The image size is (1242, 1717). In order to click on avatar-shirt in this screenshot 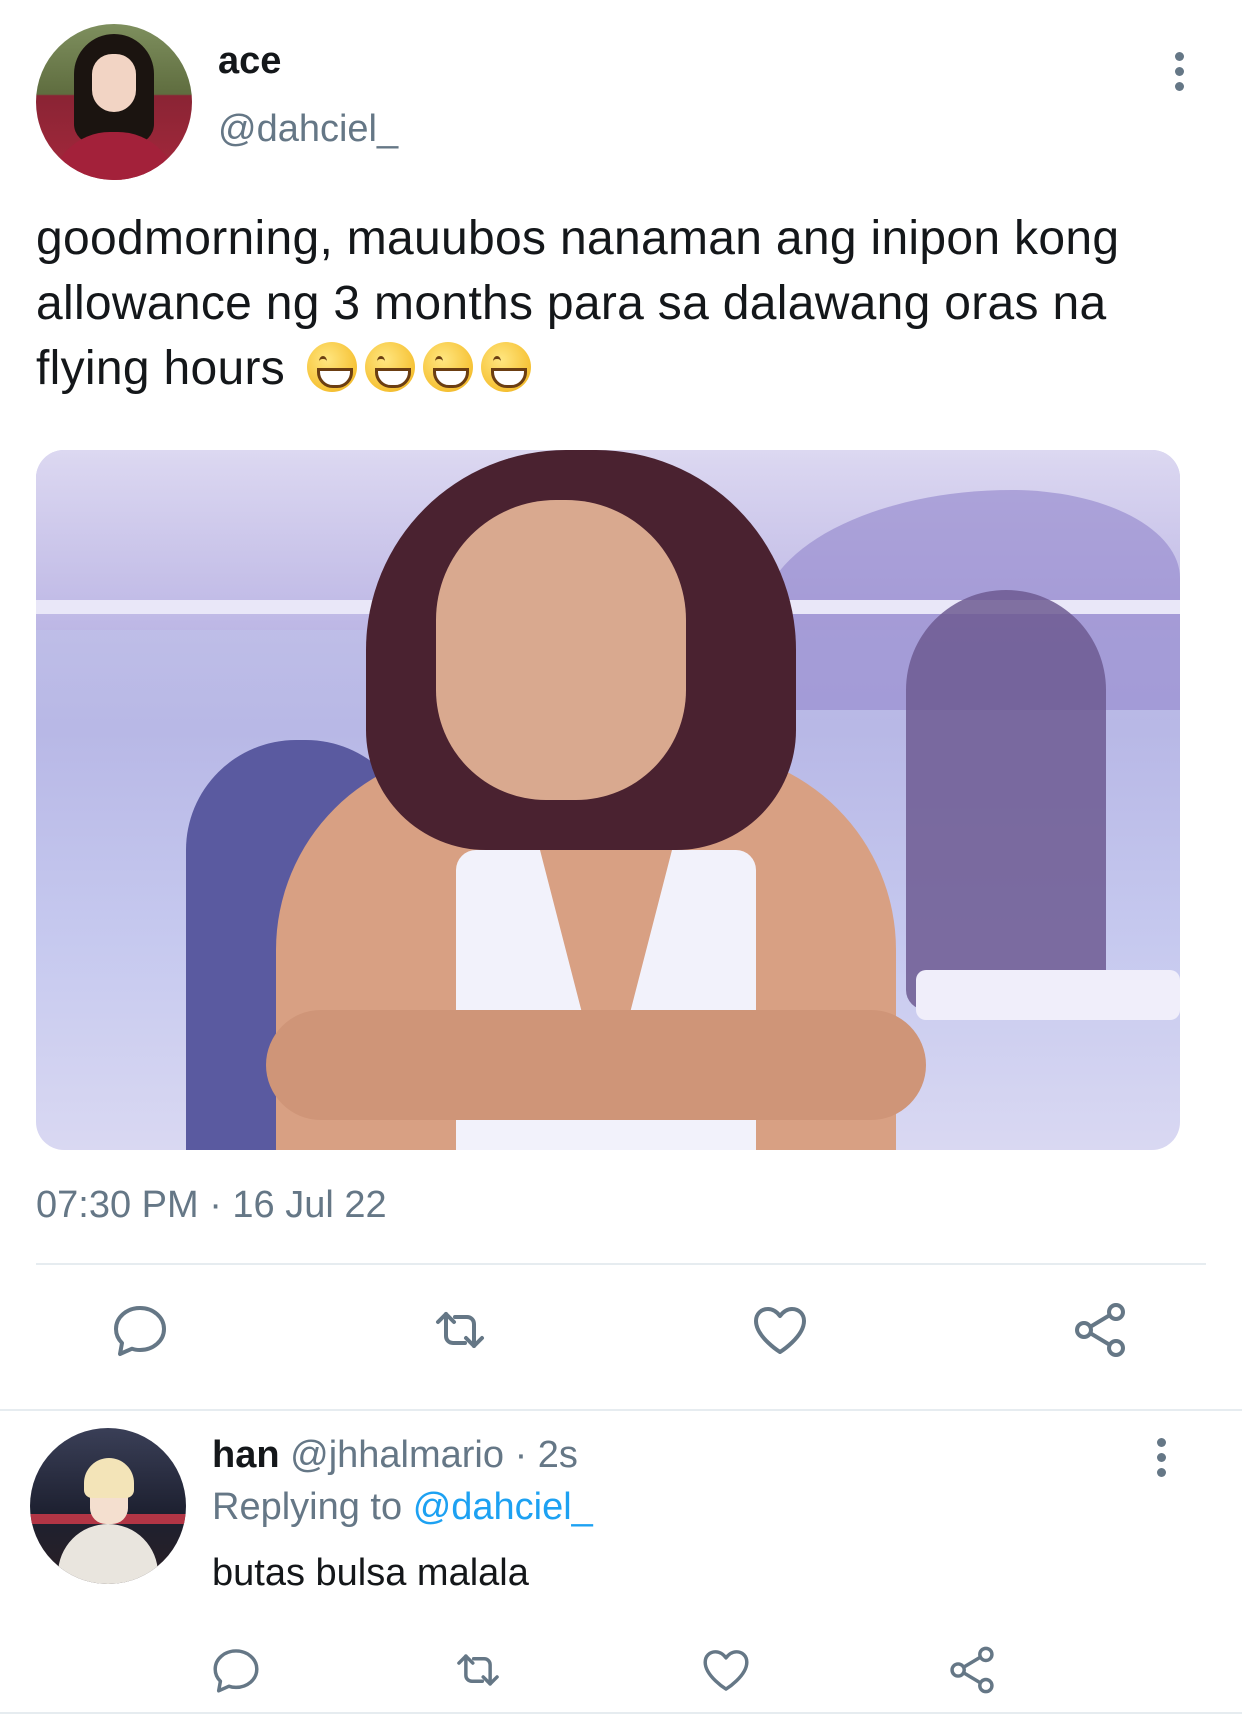, I will do `click(114, 156)`.